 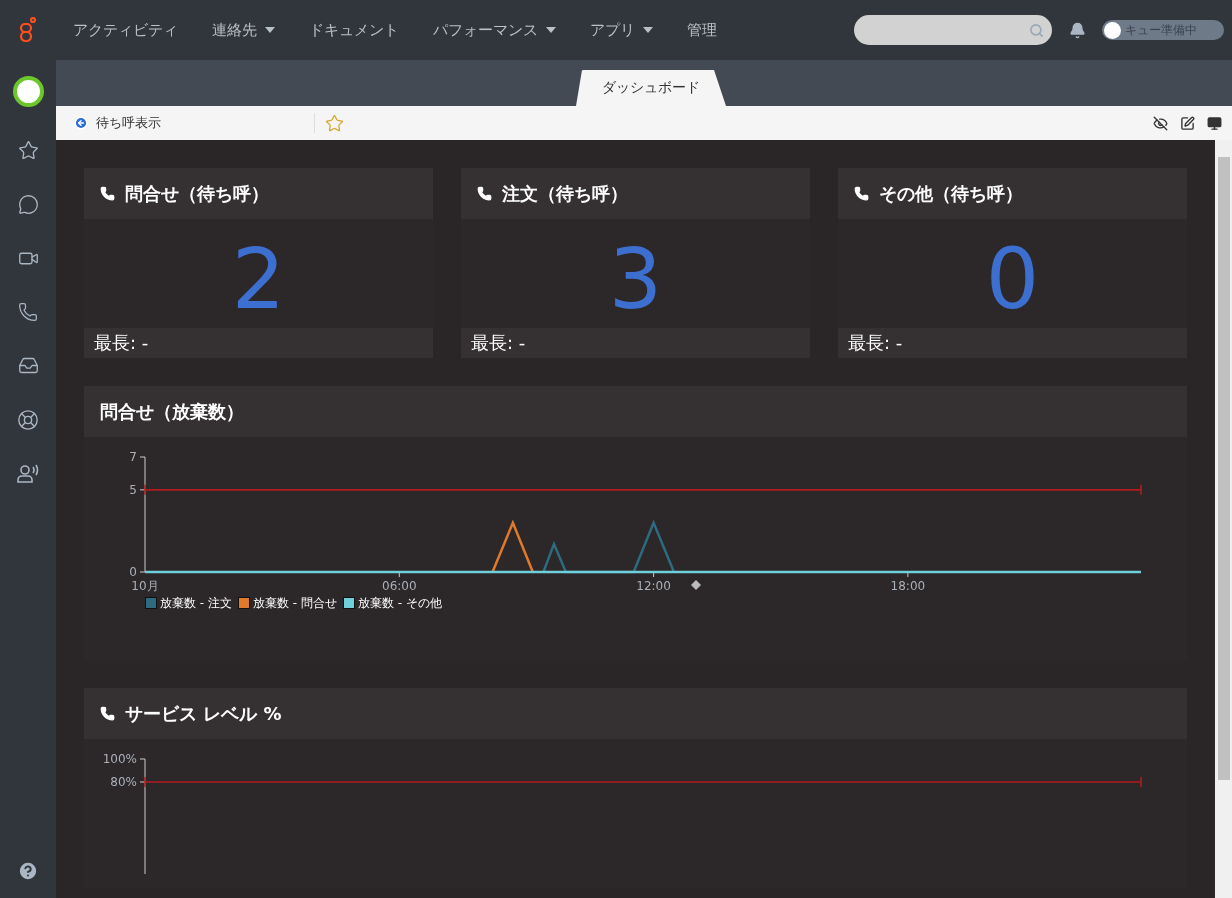 I want to click on help-icon, so click(x=28, y=871).